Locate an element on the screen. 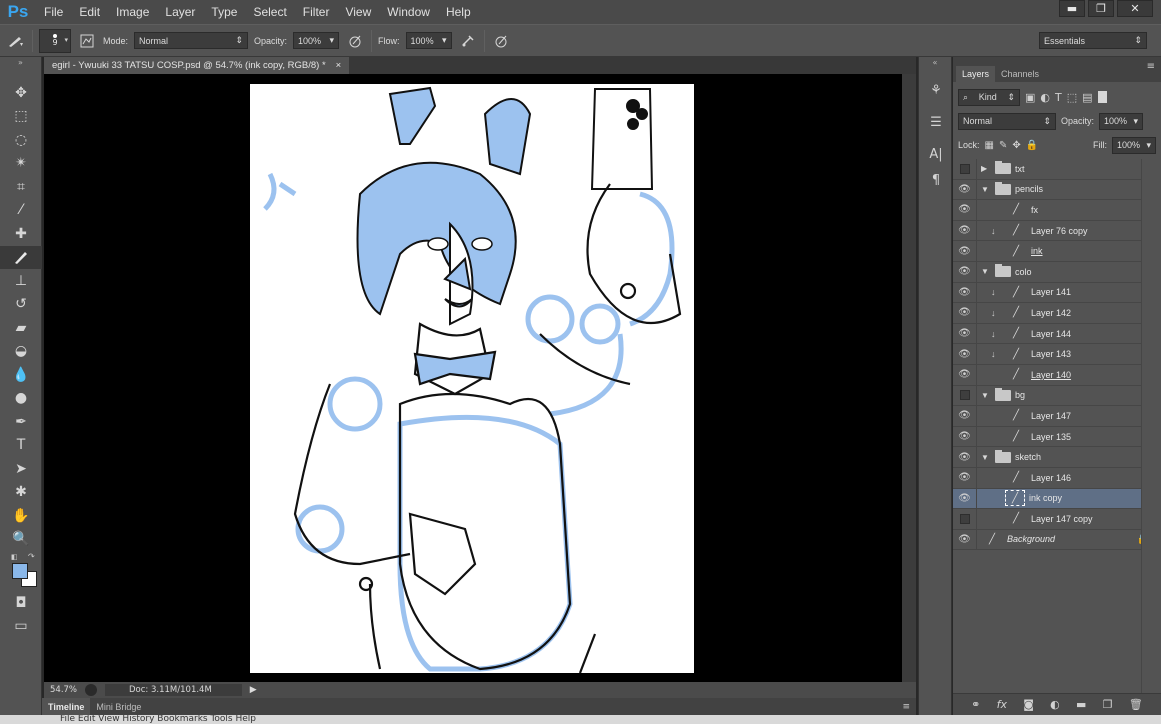 The image size is (1161, 724). path-selection-tool-icon: ➤ is located at coordinates (21, 469).